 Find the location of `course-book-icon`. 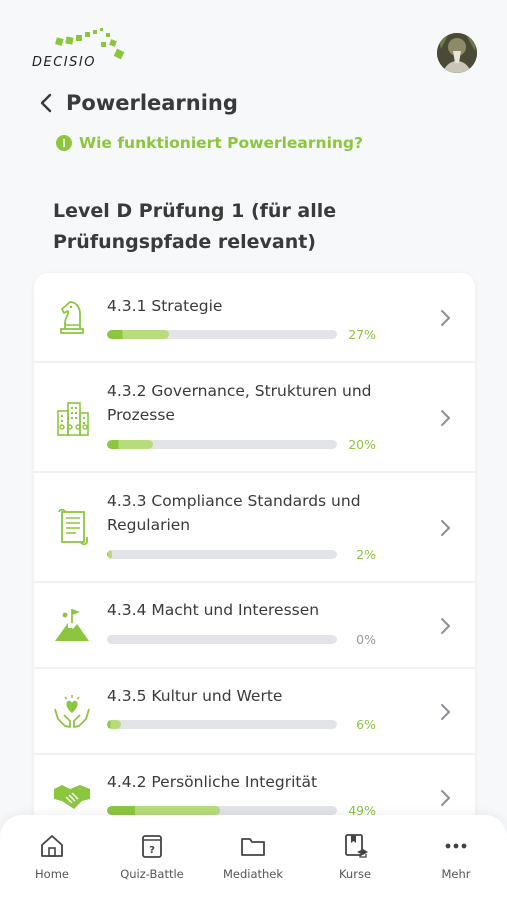

course-book-icon is located at coordinates (356, 846).